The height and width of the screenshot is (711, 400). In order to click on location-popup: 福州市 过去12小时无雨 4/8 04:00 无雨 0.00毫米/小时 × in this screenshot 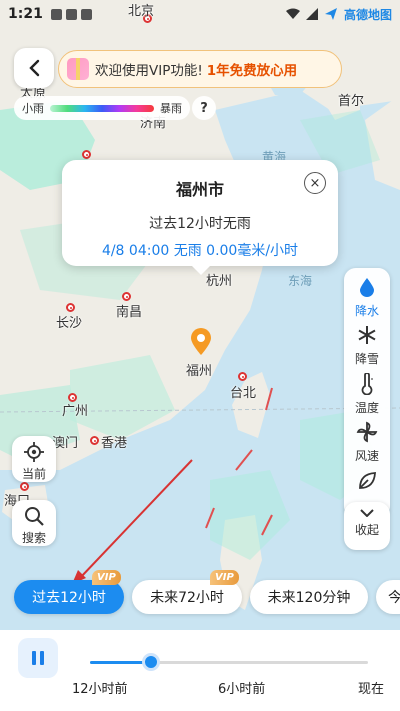, I will do `click(200, 217)`.